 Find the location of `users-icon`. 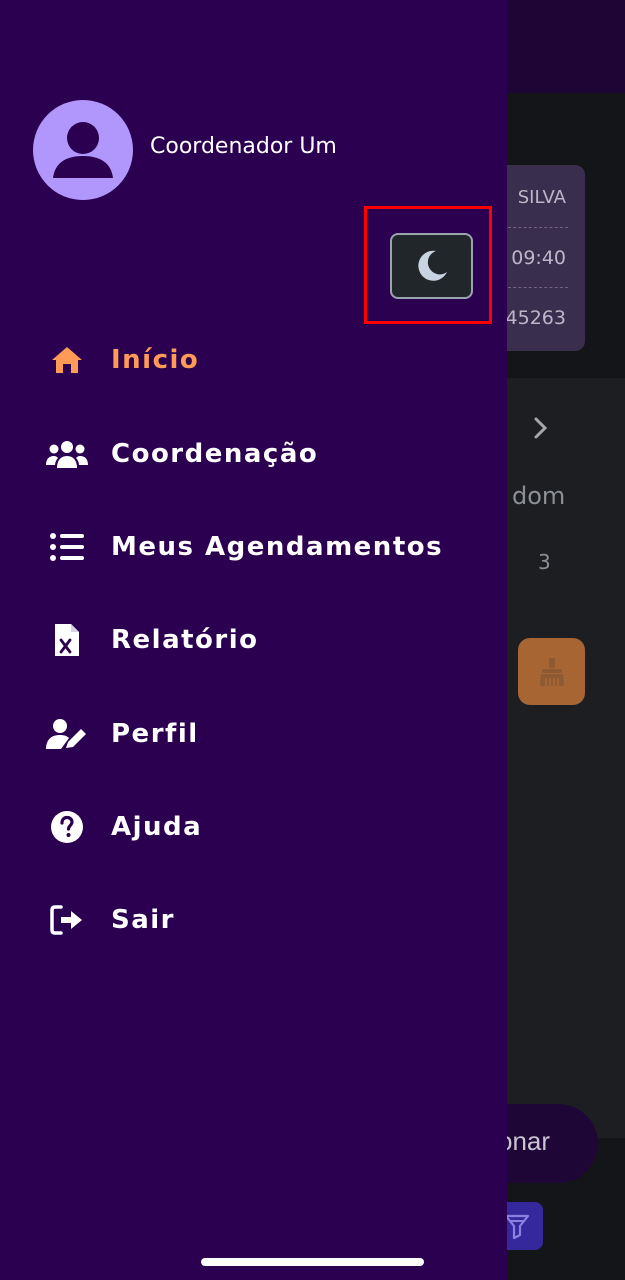

users-icon is located at coordinates (67, 454).